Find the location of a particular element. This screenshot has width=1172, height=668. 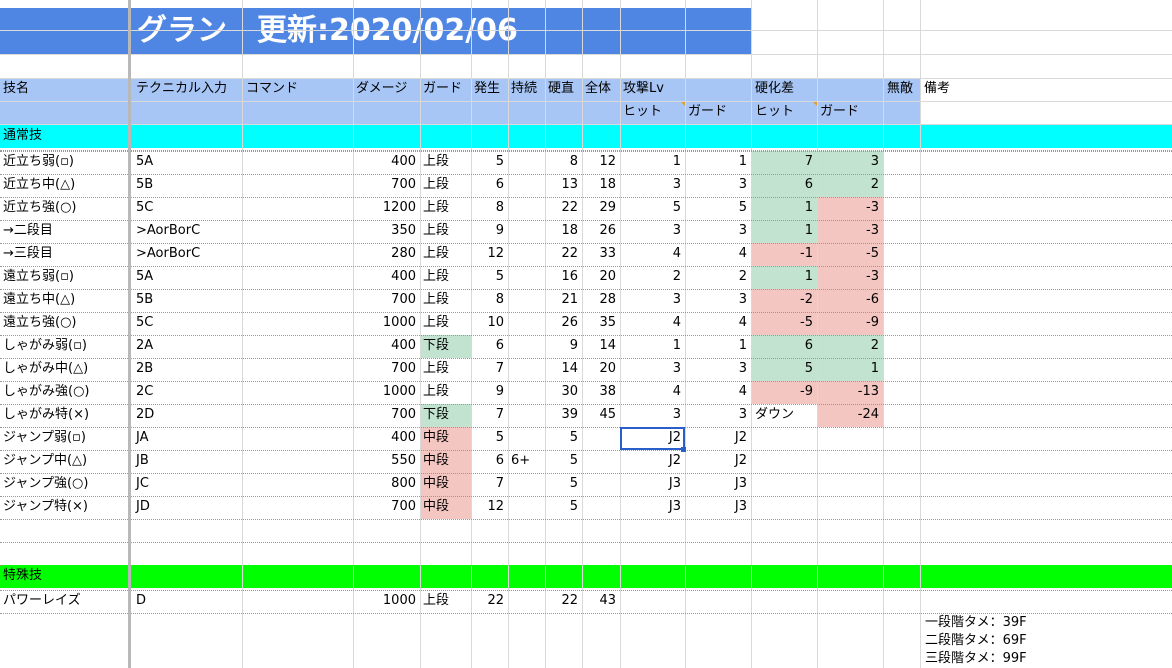

cell-dmg: 1200 is located at coordinates (386, 208).